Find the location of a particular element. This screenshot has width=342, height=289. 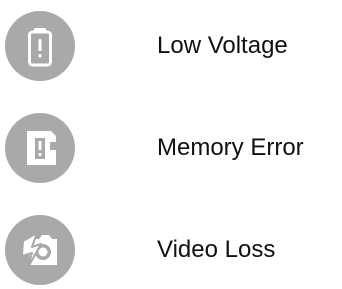

legend-label: Memory Error is located at coordinates (230, 147).